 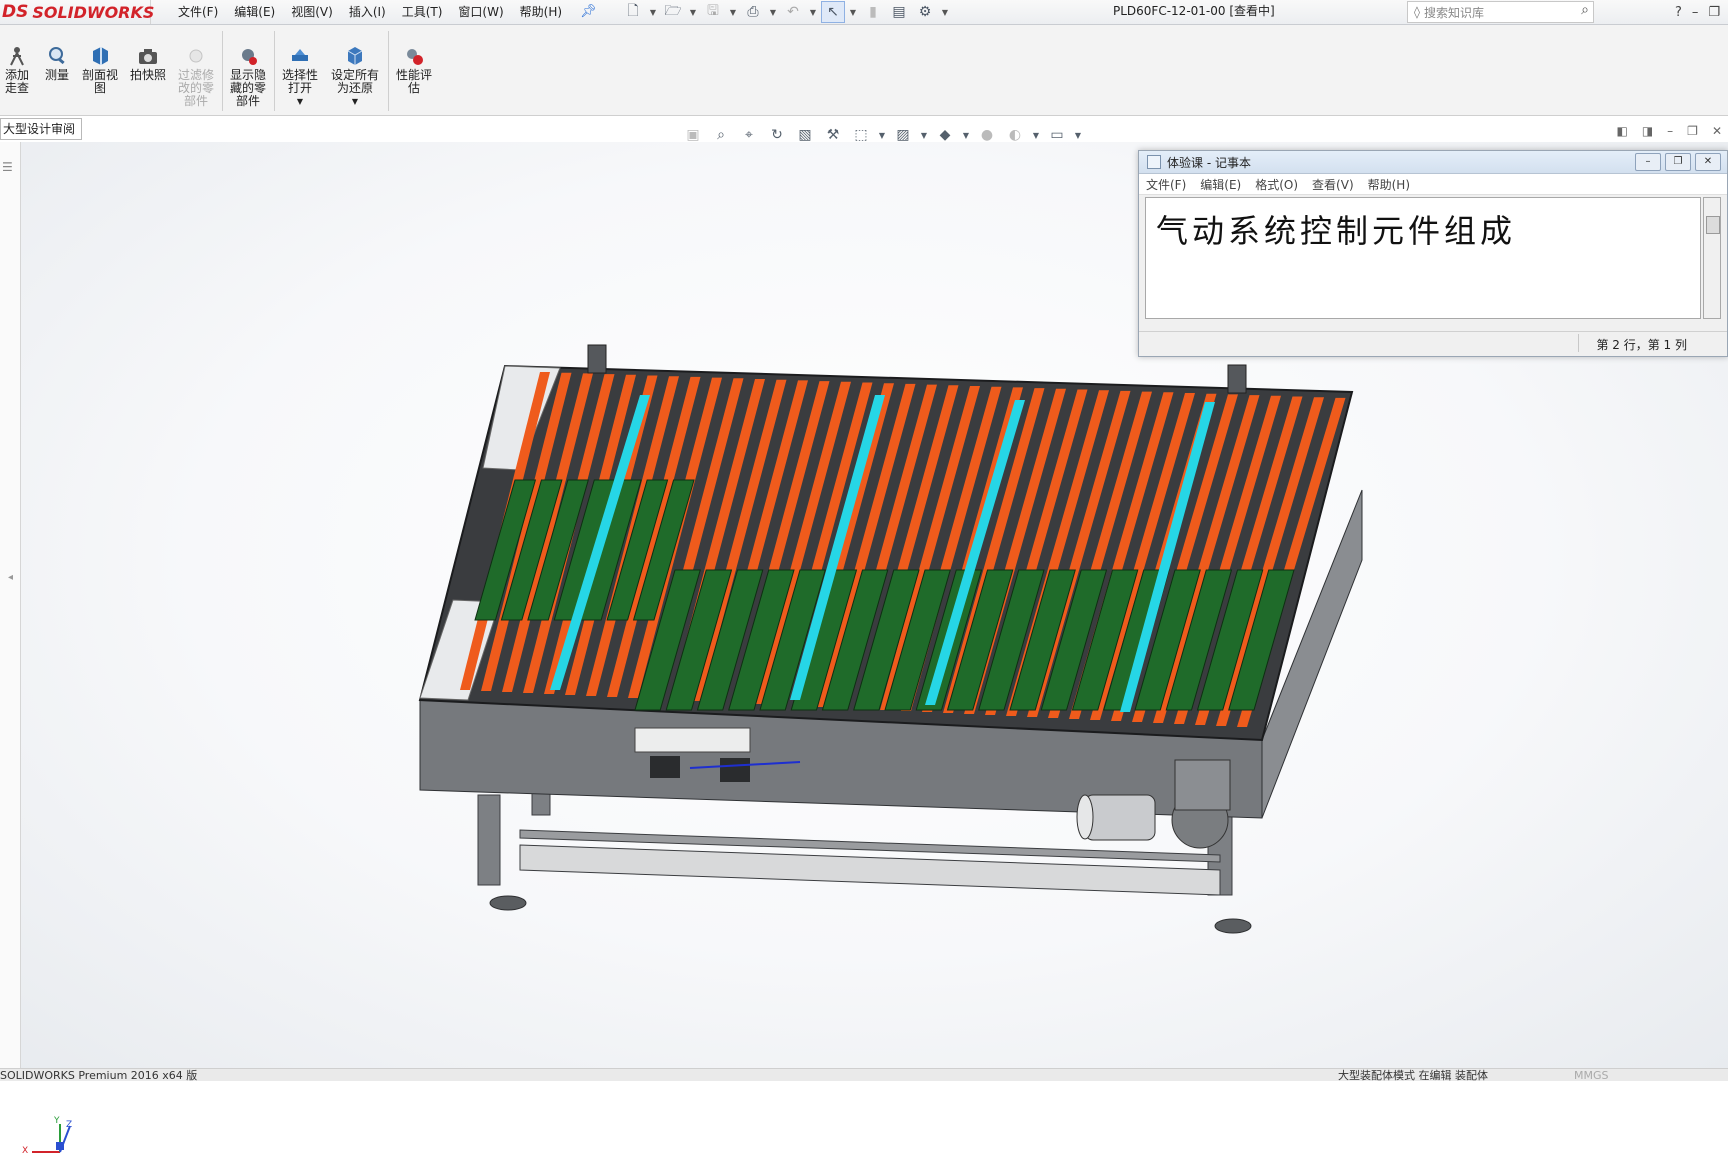 I want to click on snapshot-button: 拍快照, so click(x=148, y=63).